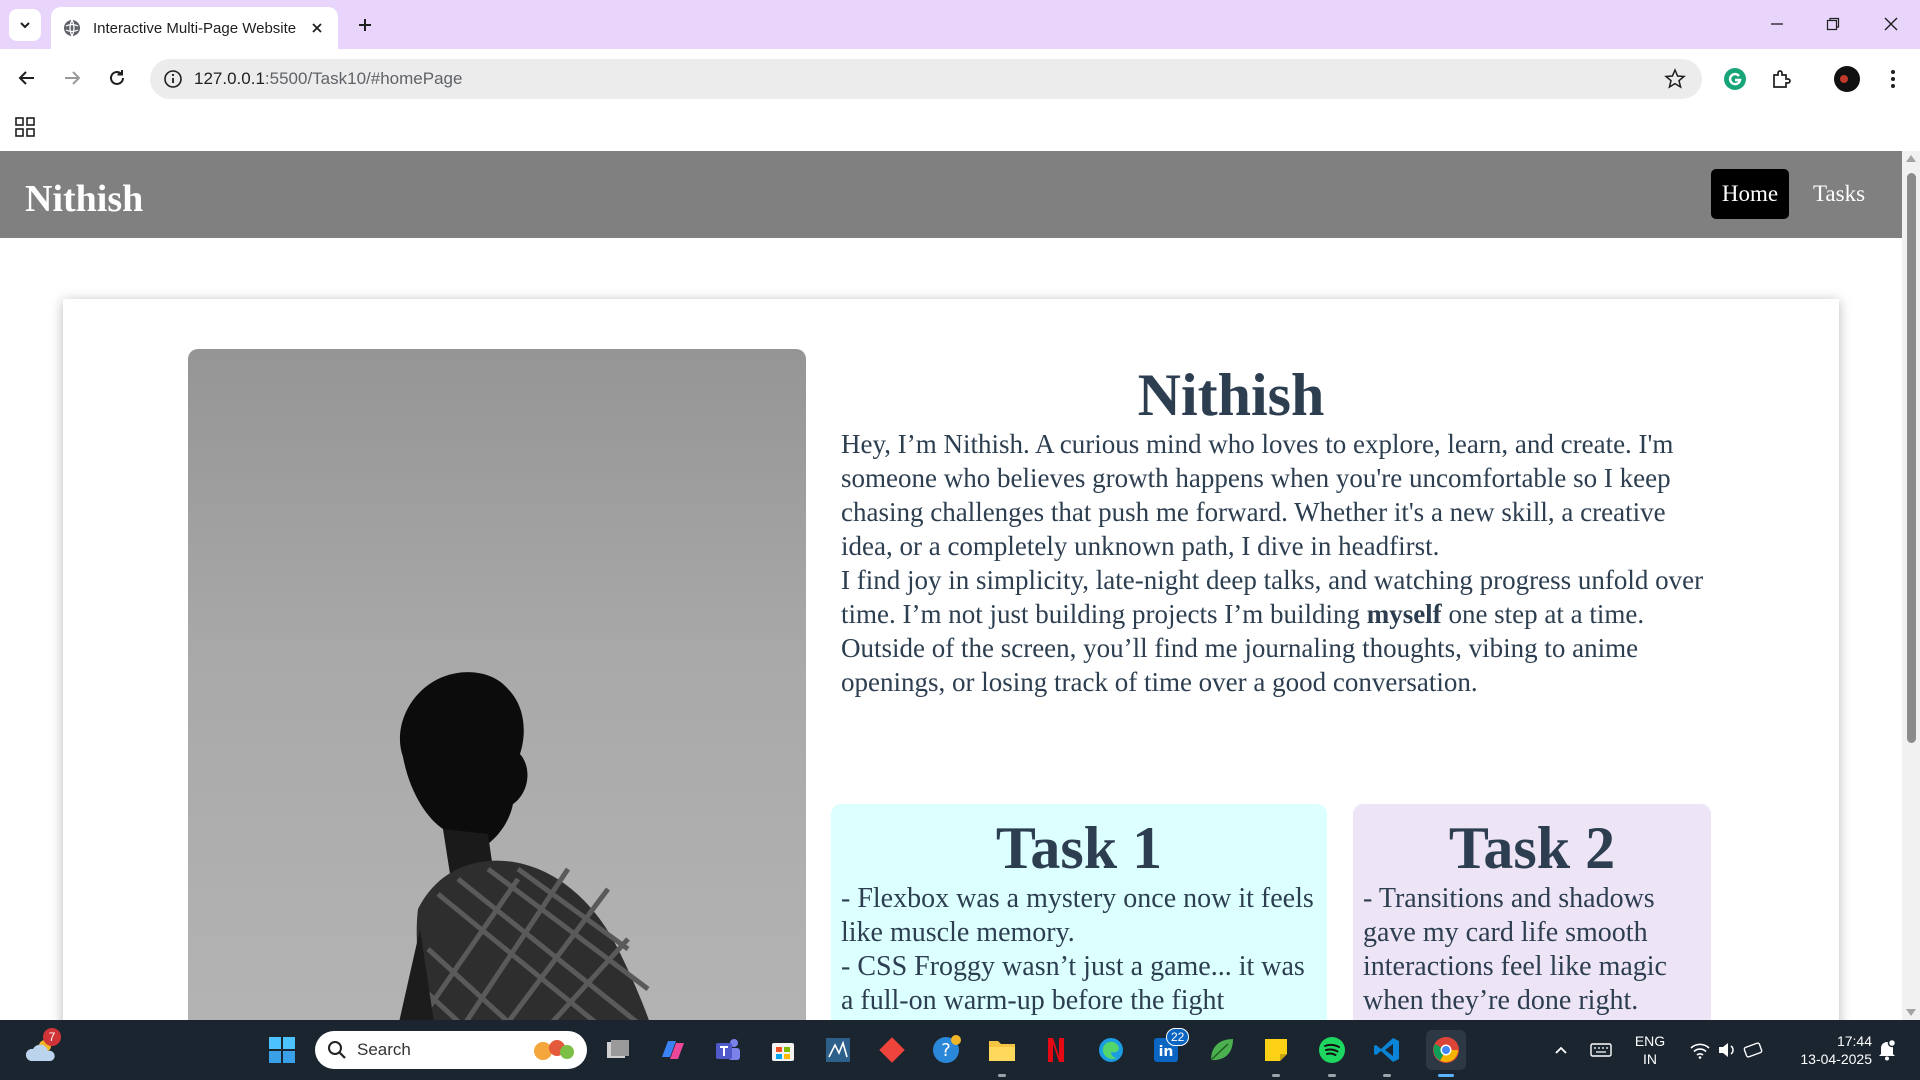 This screenshot has height=1080, width=1920. I want to click on chrome-icon, so click(1446, 1050).